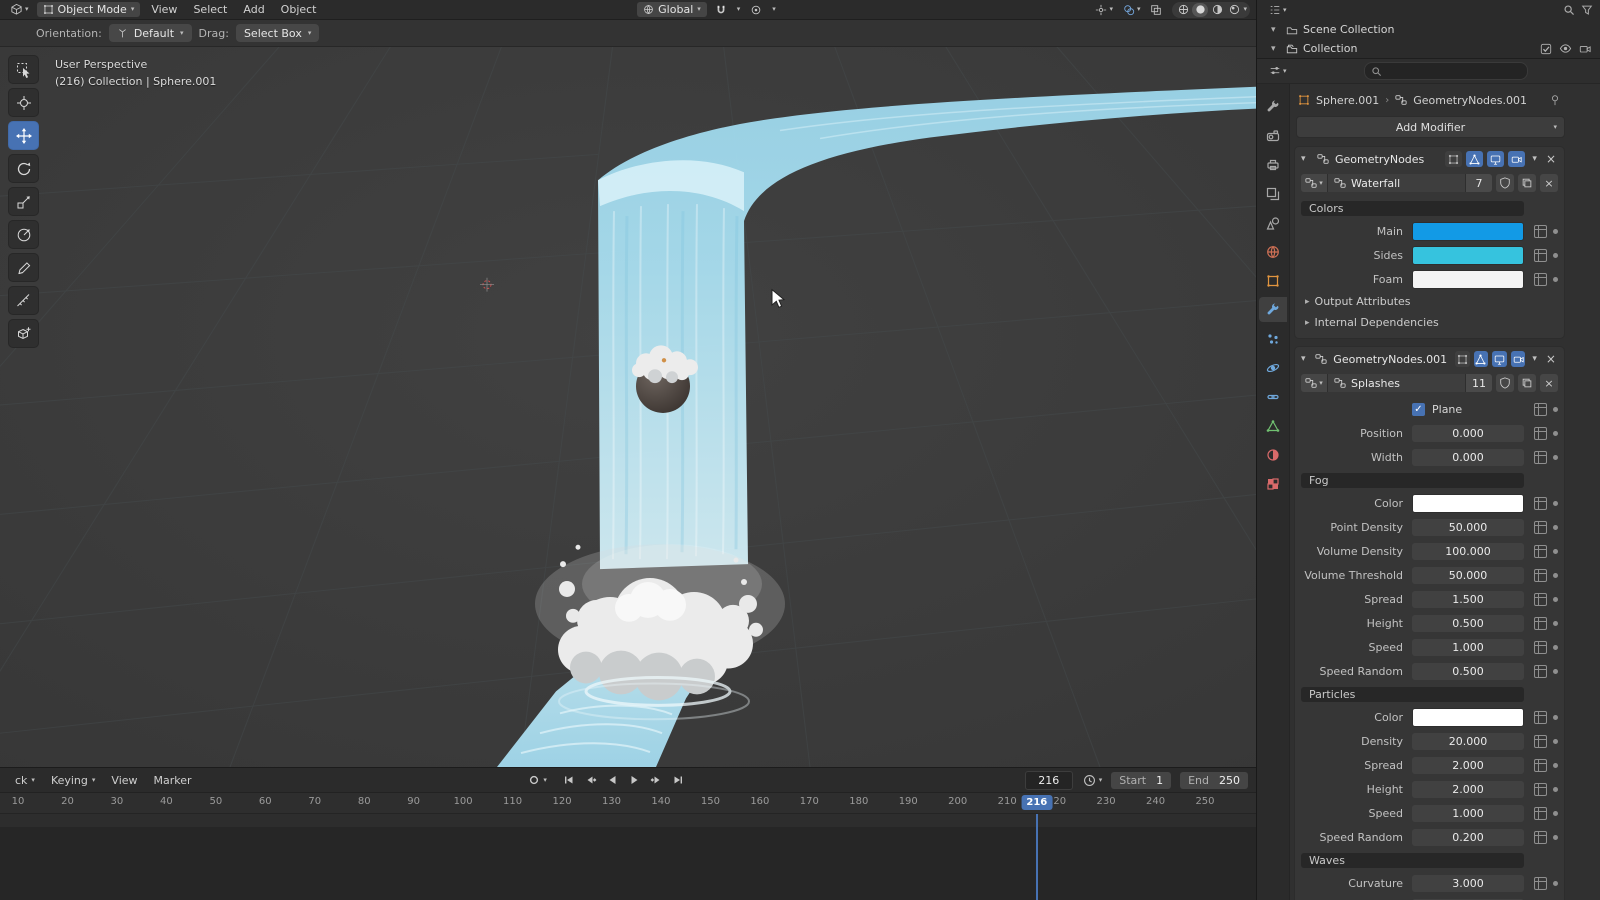  I want to click on expand-modifier-icon: ▾, so click(1307, 159).